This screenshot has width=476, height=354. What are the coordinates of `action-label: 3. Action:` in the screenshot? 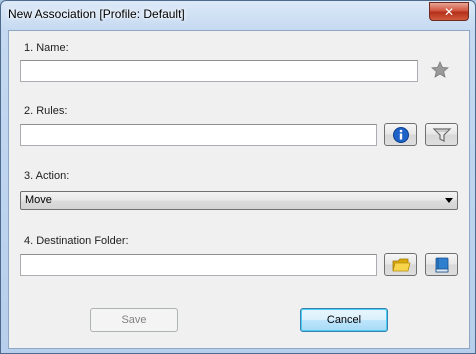 It's located at (47, 176).